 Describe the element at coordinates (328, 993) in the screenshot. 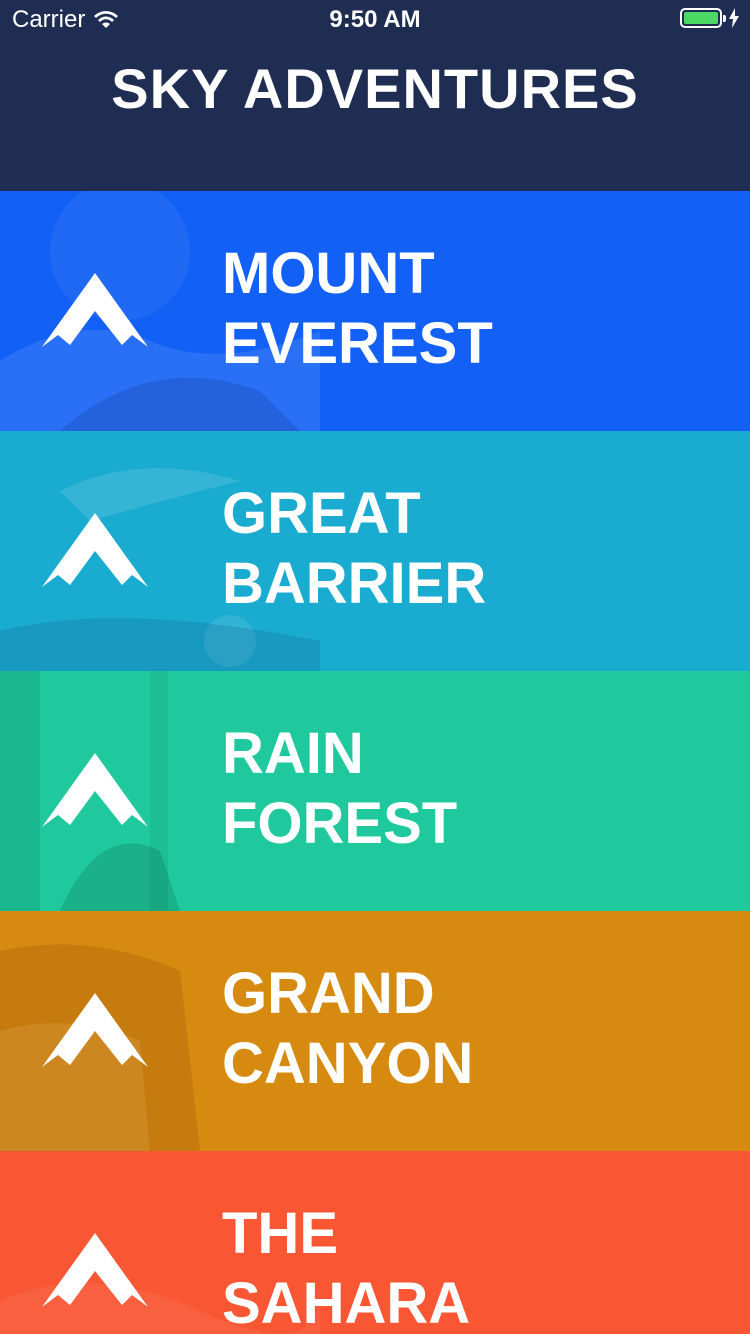

I see `destination-name-line1: GRAND` at that location.